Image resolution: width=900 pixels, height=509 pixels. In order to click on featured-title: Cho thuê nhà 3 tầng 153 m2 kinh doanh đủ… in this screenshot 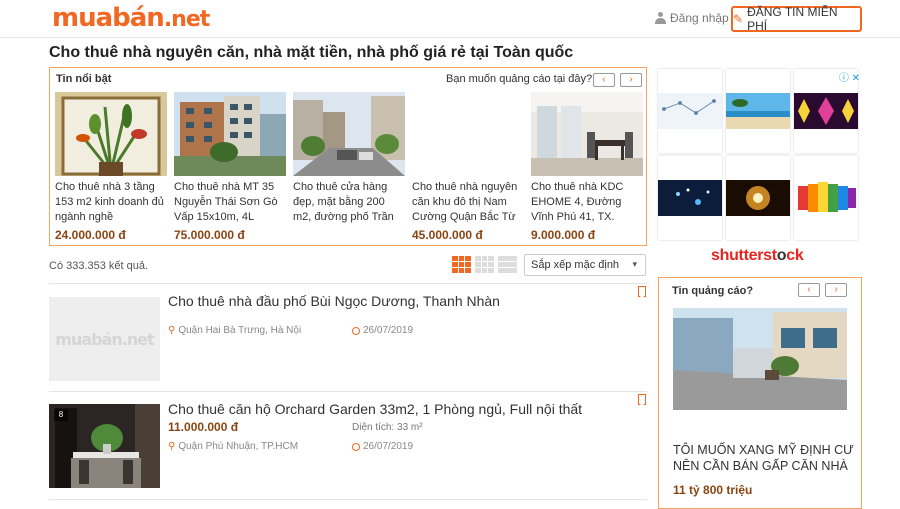, I will do `click(109, 202)`.